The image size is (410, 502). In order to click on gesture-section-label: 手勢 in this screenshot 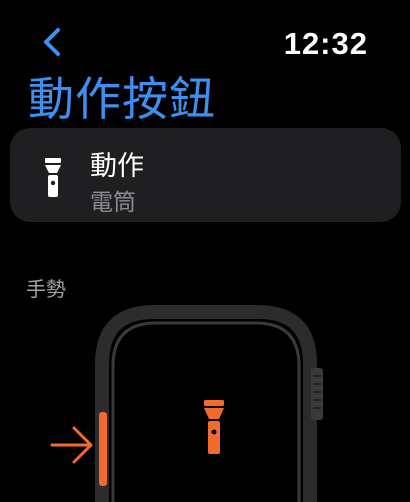, I will do `click(46, 289)`.